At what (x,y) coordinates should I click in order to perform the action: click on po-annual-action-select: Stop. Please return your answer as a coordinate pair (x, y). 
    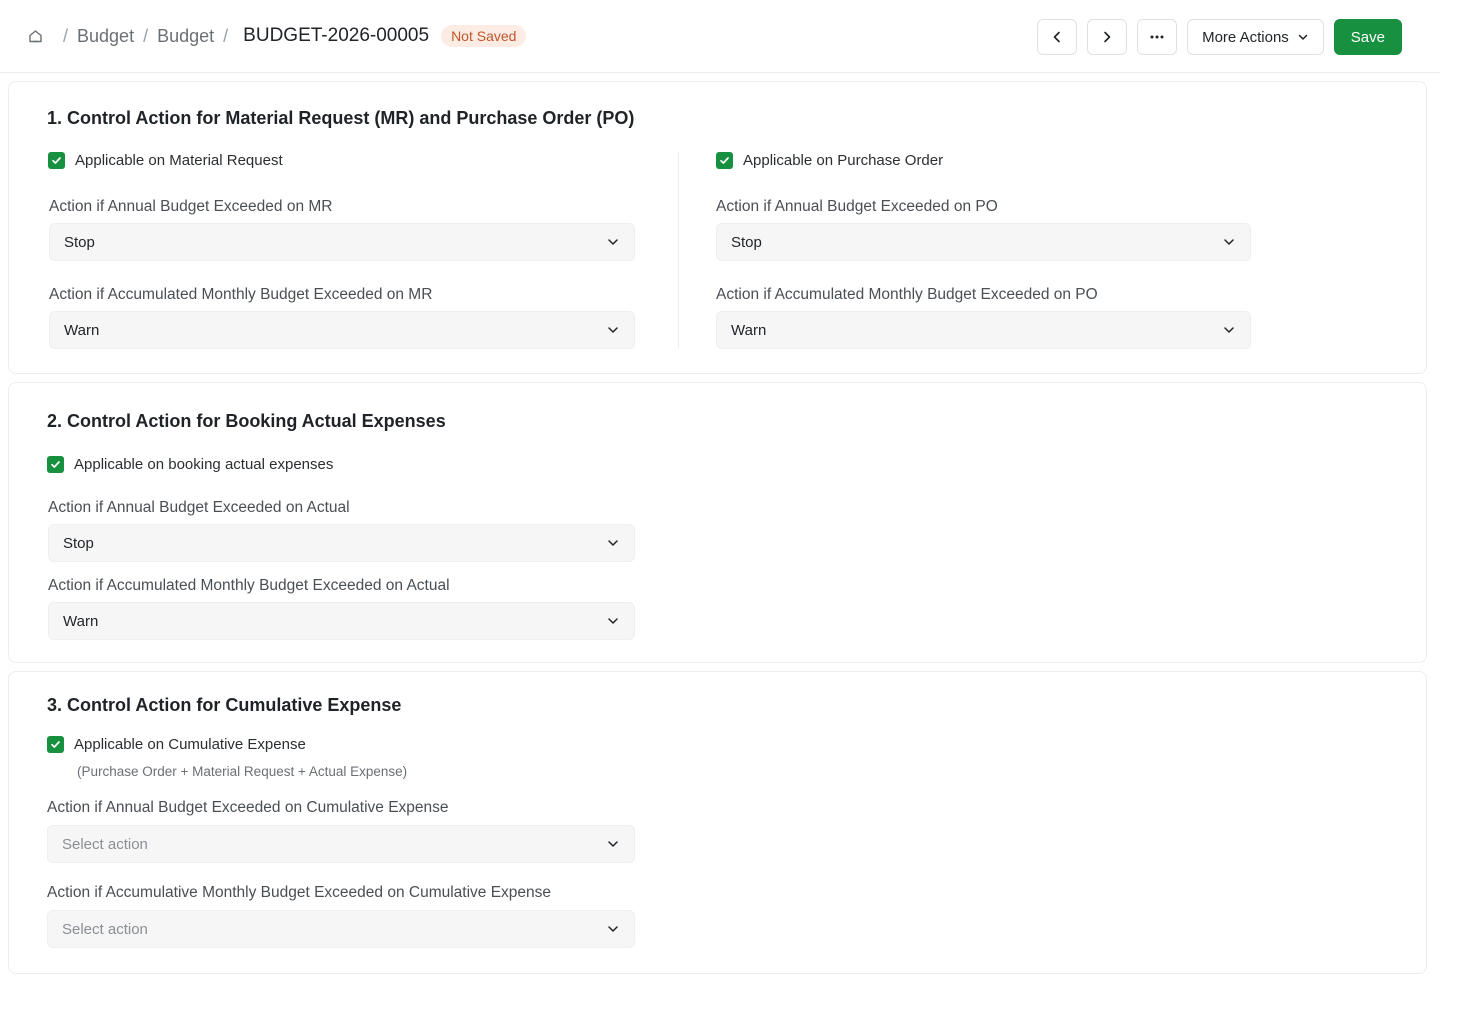
    Looking at the image, I should click on (983, 242).